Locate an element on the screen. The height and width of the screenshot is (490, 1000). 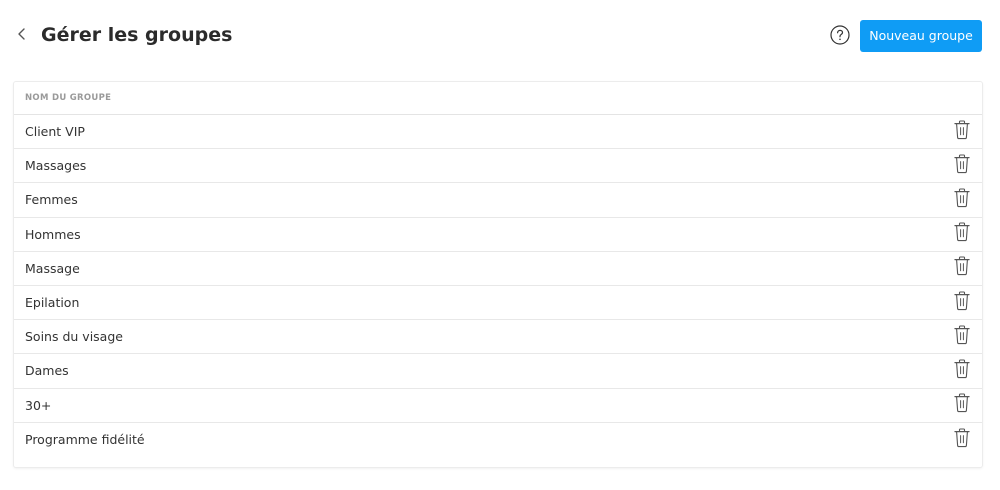
table-header: NOM DU GROUPE is located at coordinates (498, 98).